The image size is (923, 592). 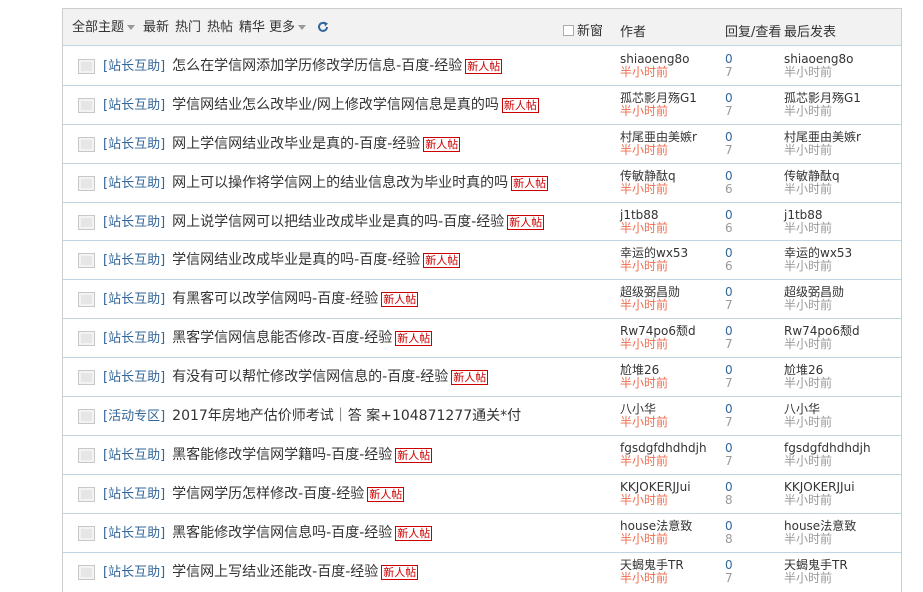 I want to click on thread-title-cell: [活动专区] 2017年房地产估价师考试｜答 案+104871277通关*付, so click(x=312, y=416).